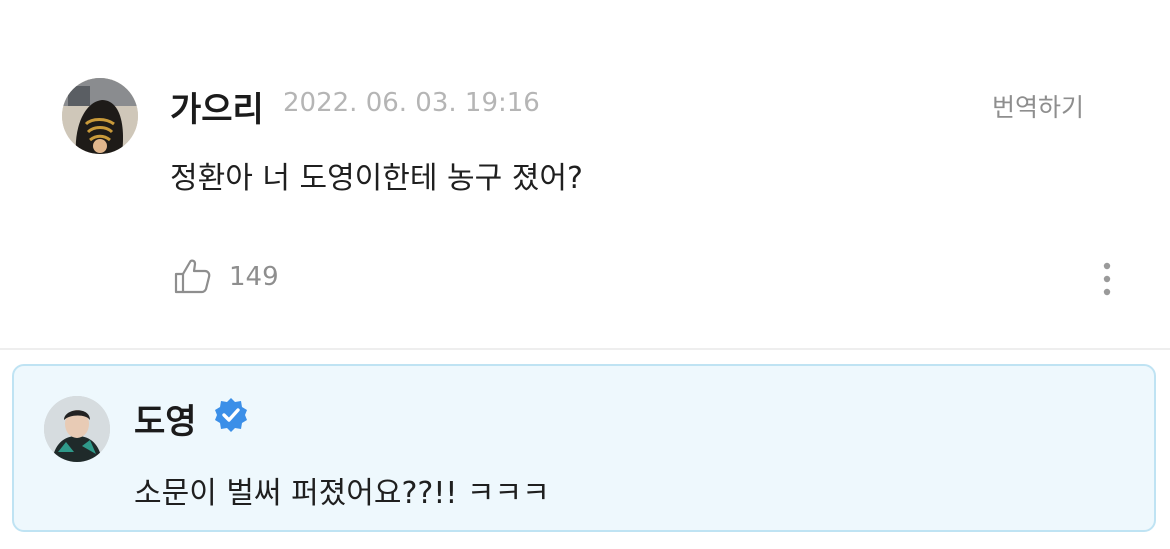 This screenshot has height=549, width=1170. I want to click on reply-avatar, so click(77, 429).